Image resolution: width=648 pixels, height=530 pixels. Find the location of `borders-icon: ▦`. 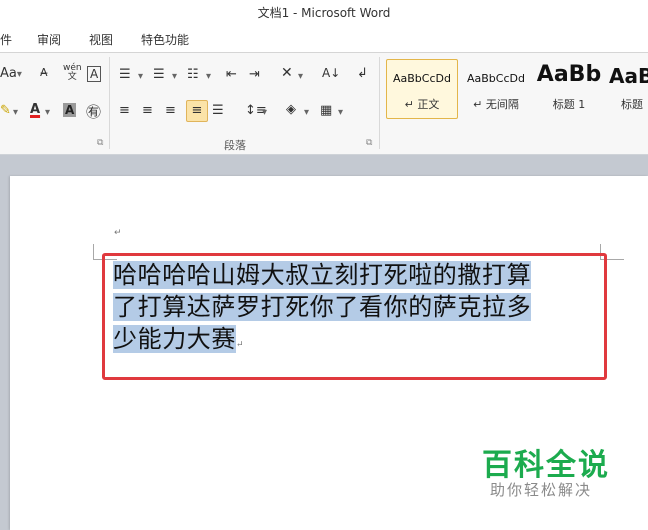

borders-icon: ▦ is located at coordinates (326, 110).